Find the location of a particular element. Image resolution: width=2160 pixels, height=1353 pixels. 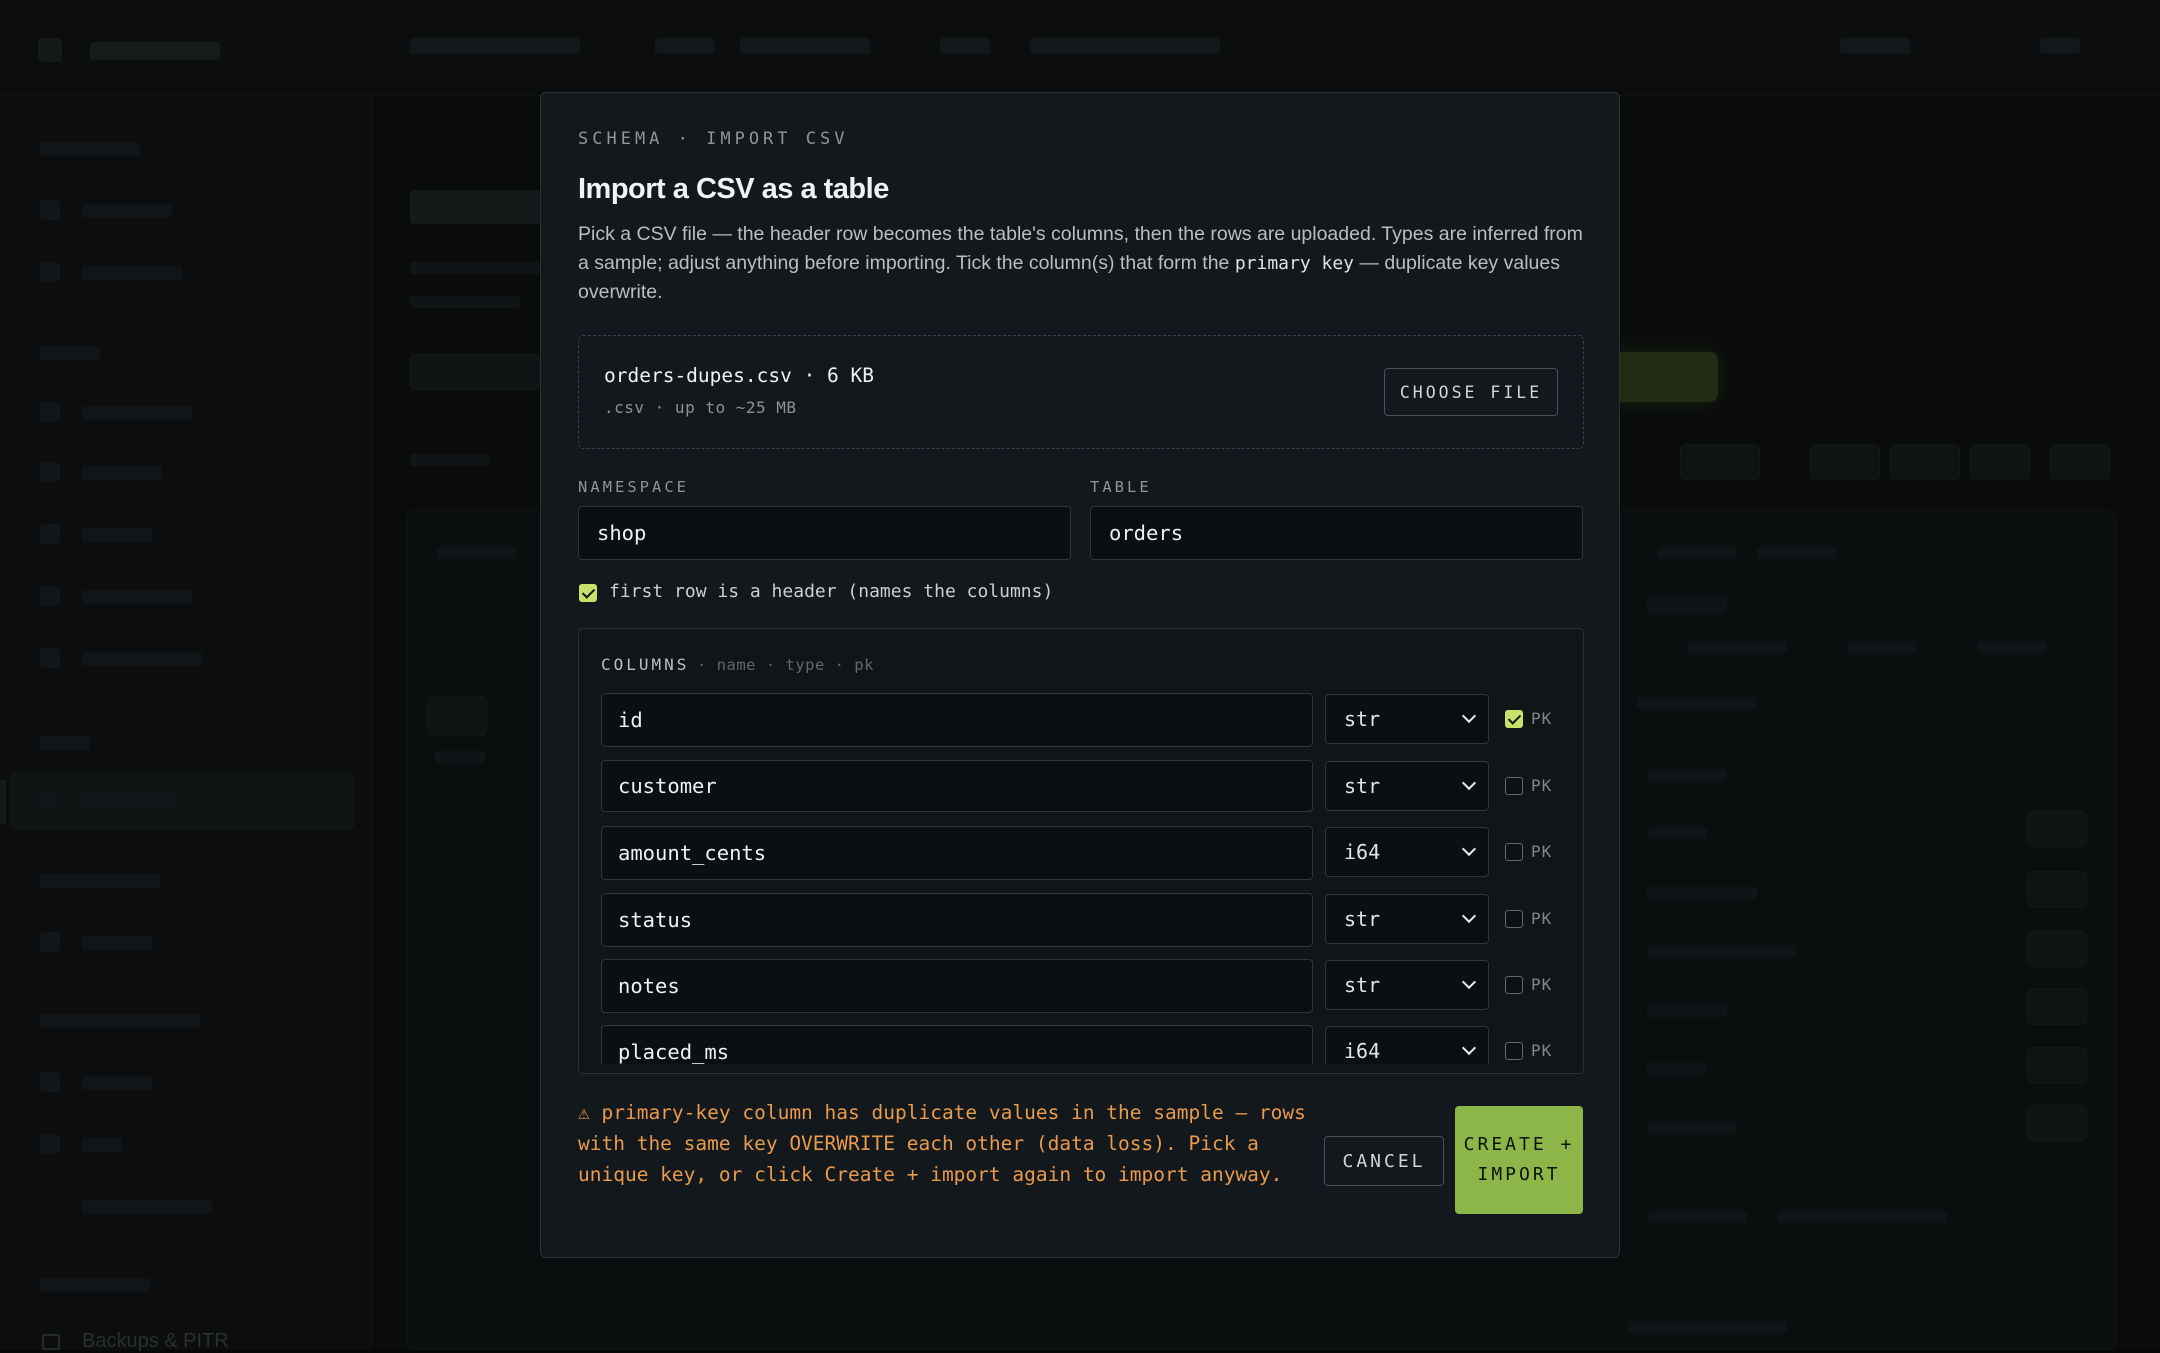

cancel-button: CANCEL is located at coordinates (1384, 1161).